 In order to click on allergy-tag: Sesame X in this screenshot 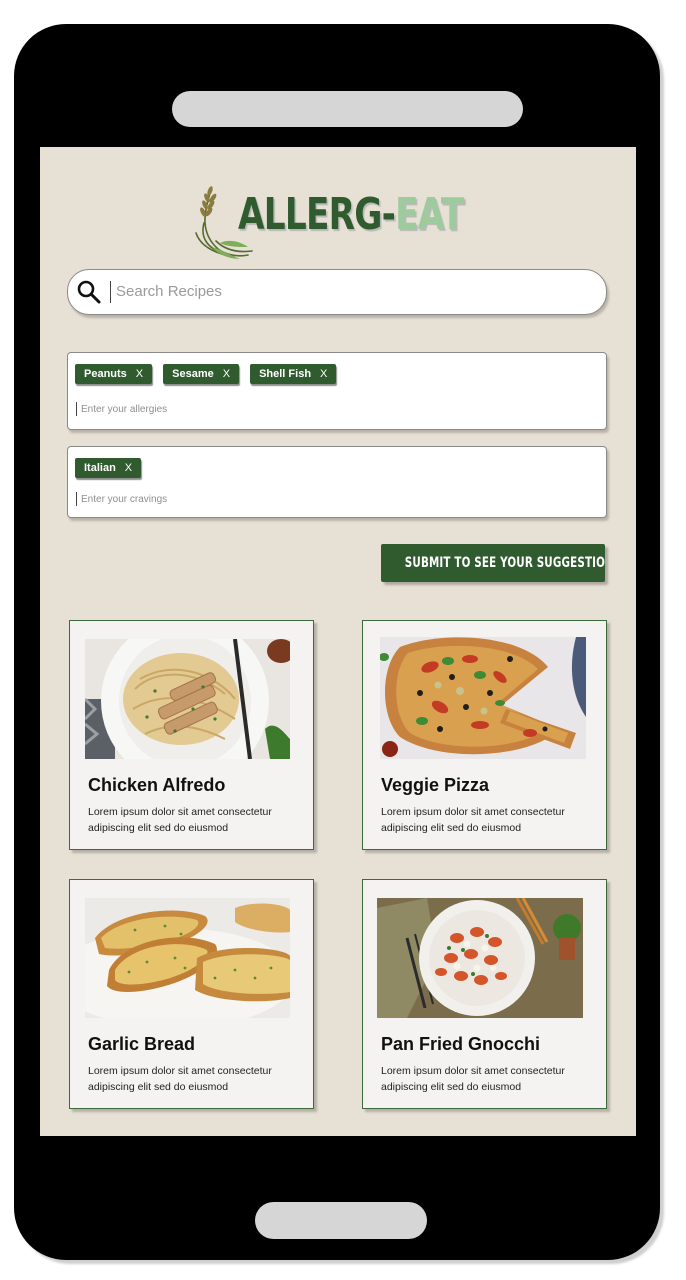, I will do `click(201, 374)`.